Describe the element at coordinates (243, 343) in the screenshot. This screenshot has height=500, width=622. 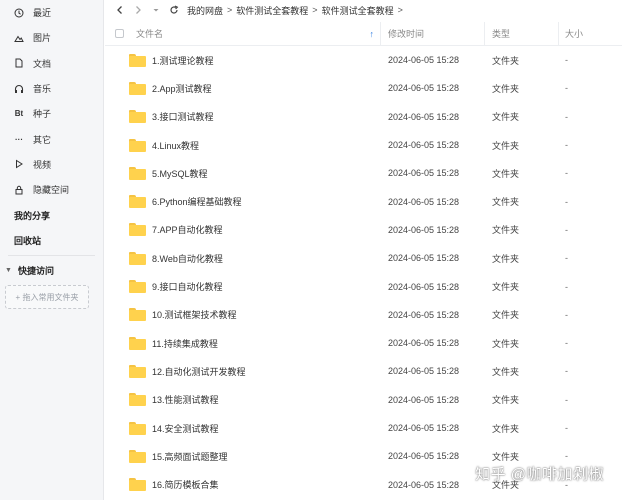
I see `file-name-cell: 11.持续集成教程` at that location.